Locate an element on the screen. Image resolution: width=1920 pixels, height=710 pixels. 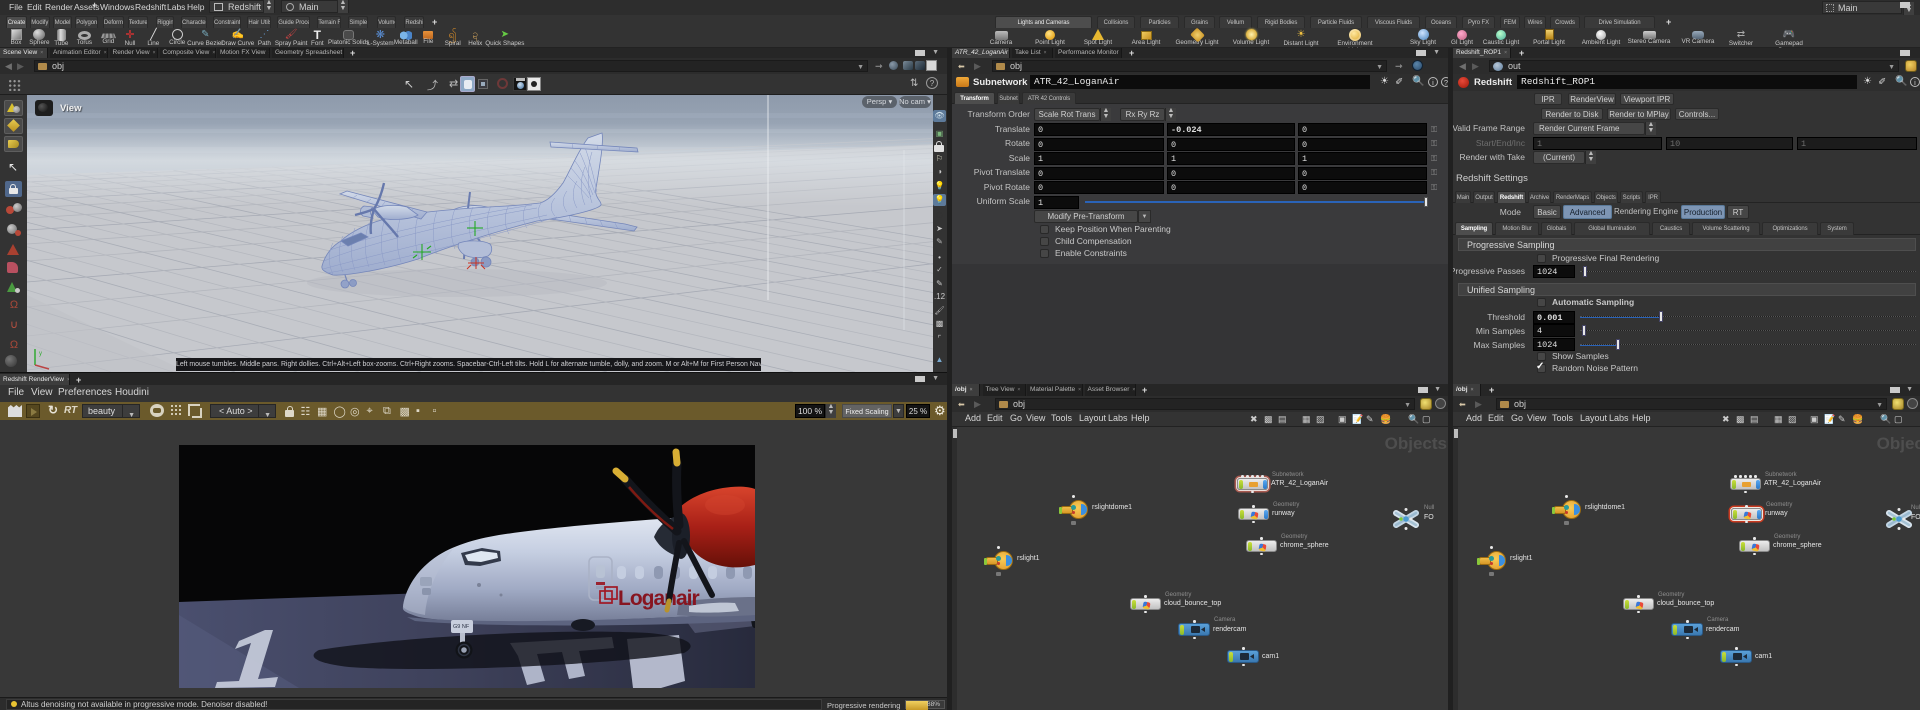
svg-text: y is located at coordinates (40, 354).